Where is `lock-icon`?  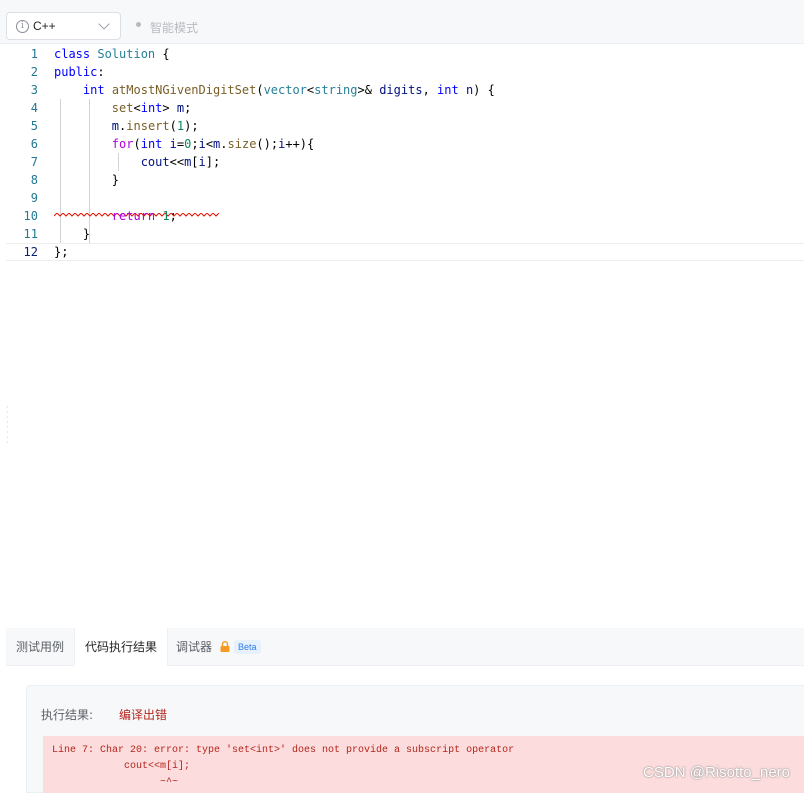
lock-icon is located at coordinates (225, 646).